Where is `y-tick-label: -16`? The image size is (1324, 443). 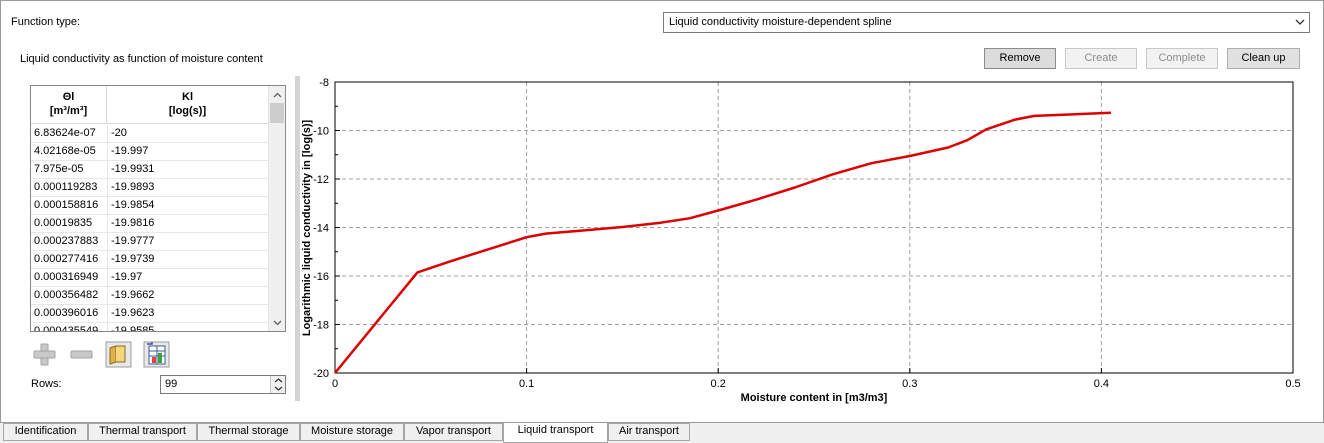
y-tick-label: -16 is located at coordinates (321, 277).